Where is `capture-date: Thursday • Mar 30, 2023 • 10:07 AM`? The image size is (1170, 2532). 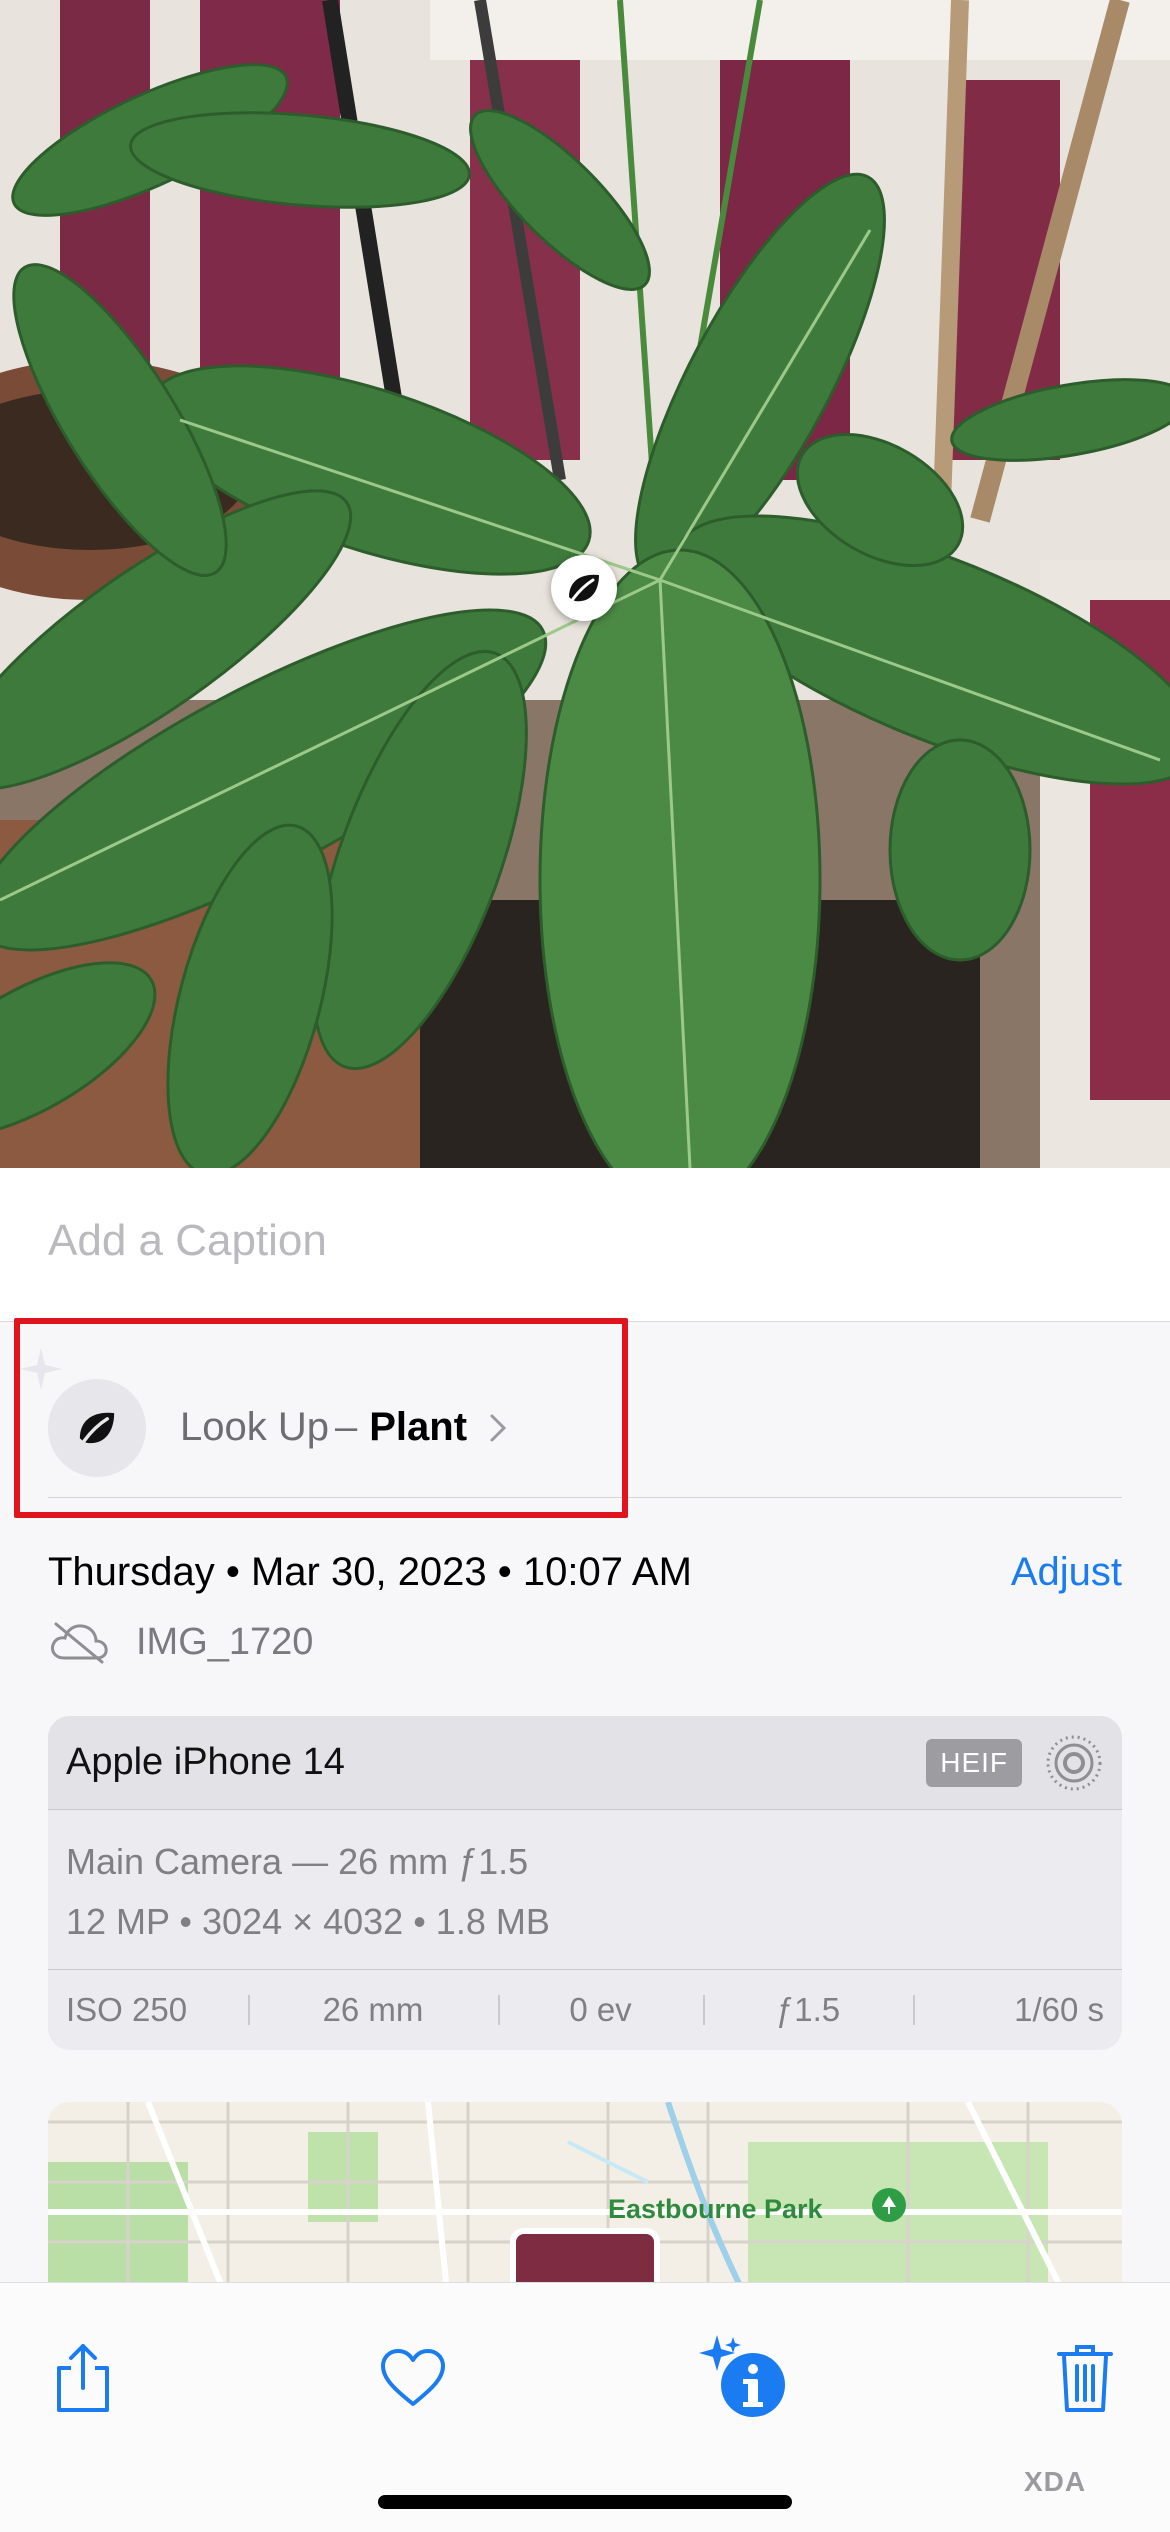
capture-date: Thursday • Mar 30, 2023 • 10:07 AM is located at coordinates (370, 1571).